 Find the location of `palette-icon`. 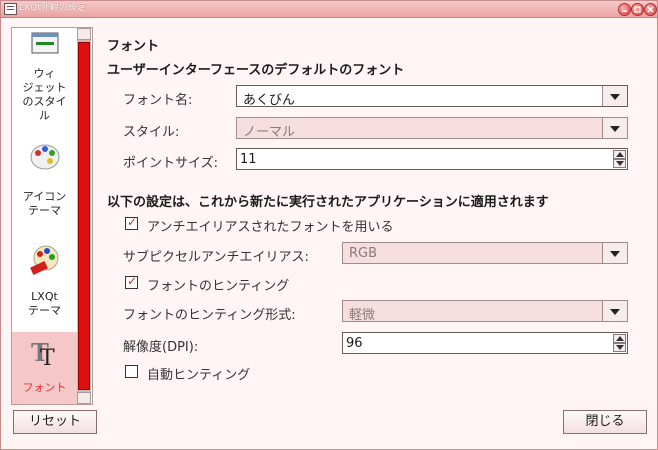

palette-icon is located at coordinates (44, 157).